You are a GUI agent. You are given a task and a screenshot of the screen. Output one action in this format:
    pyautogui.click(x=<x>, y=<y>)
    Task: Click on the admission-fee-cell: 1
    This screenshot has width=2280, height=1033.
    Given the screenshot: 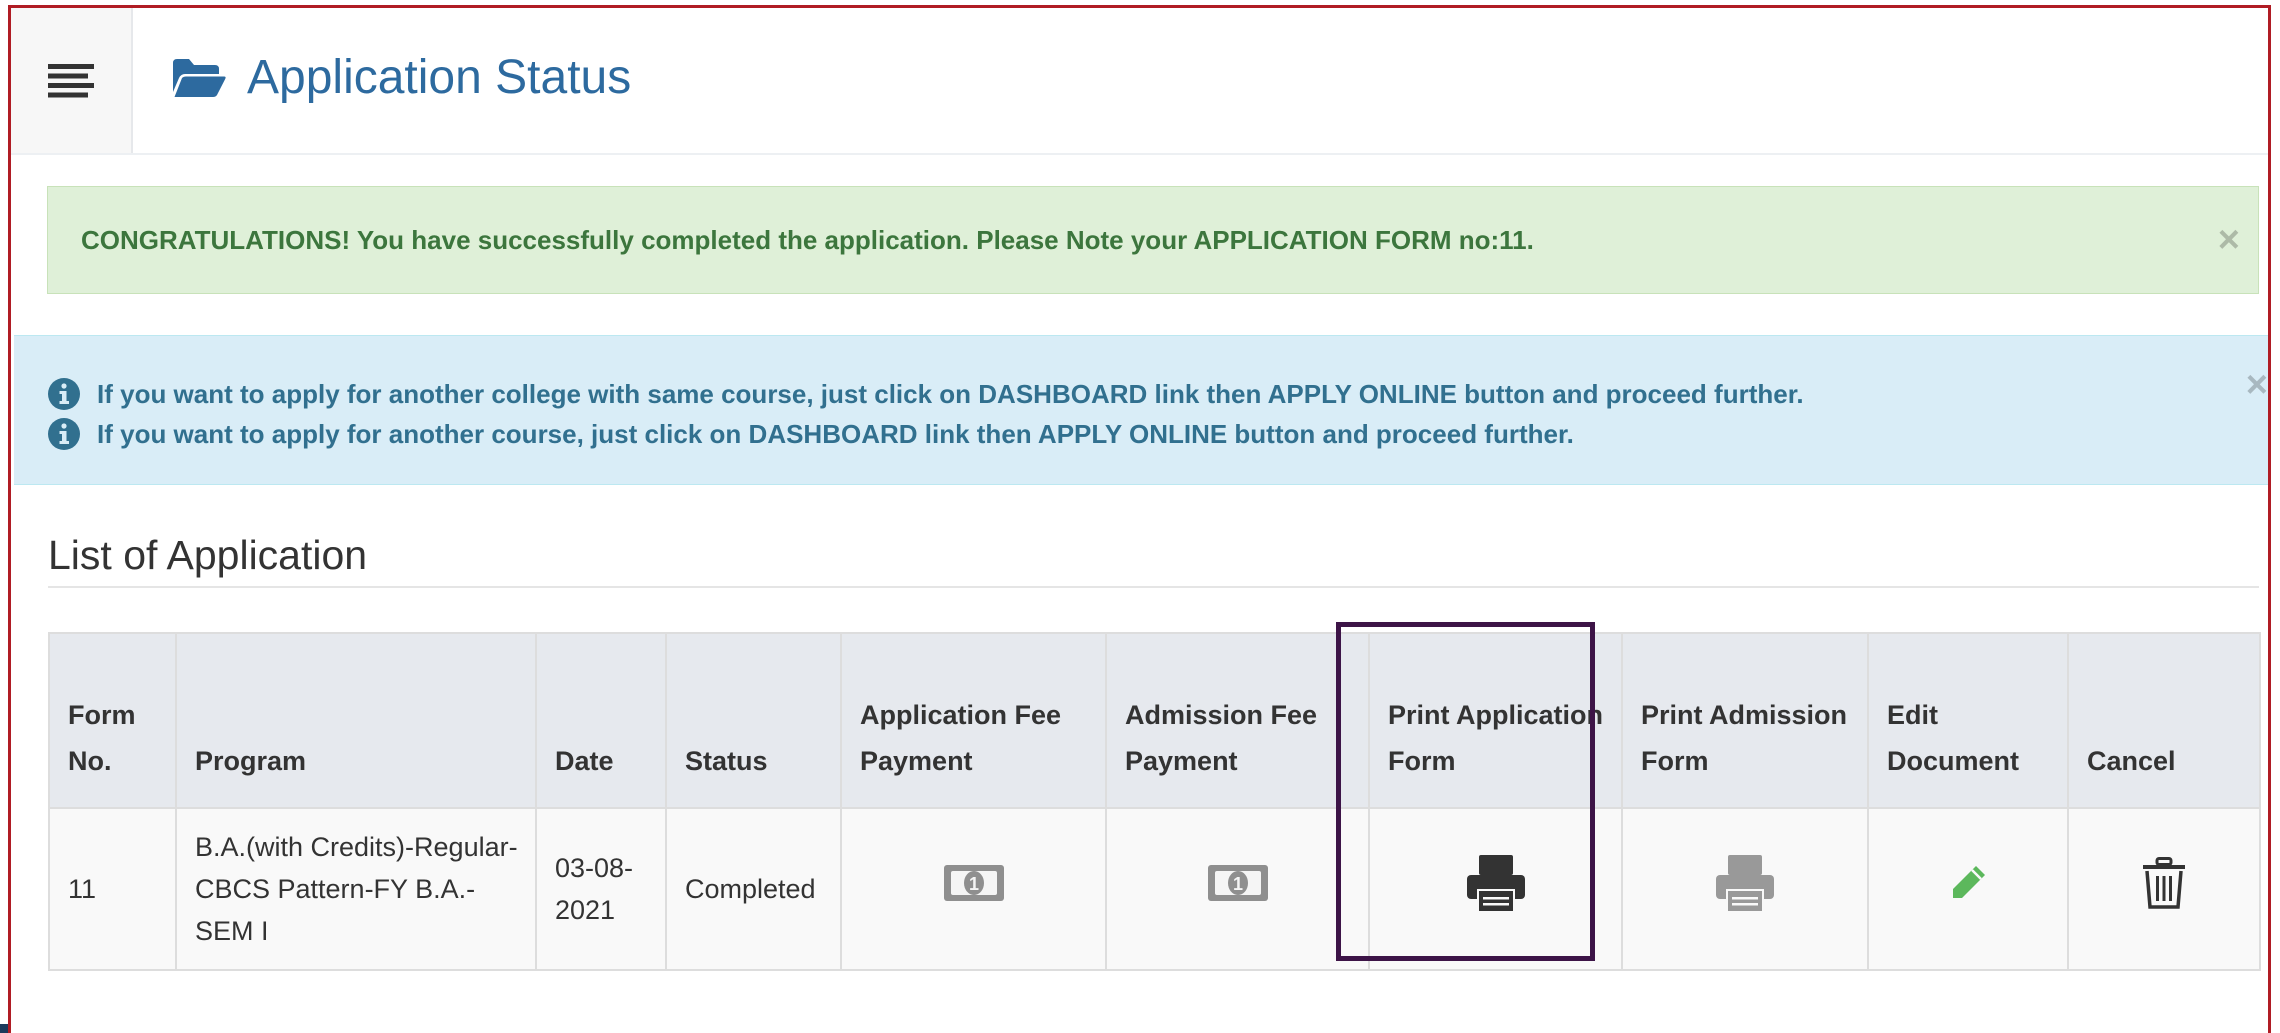 What is the action you would take?
    pyautogui.click(x=1237, y=889)
    